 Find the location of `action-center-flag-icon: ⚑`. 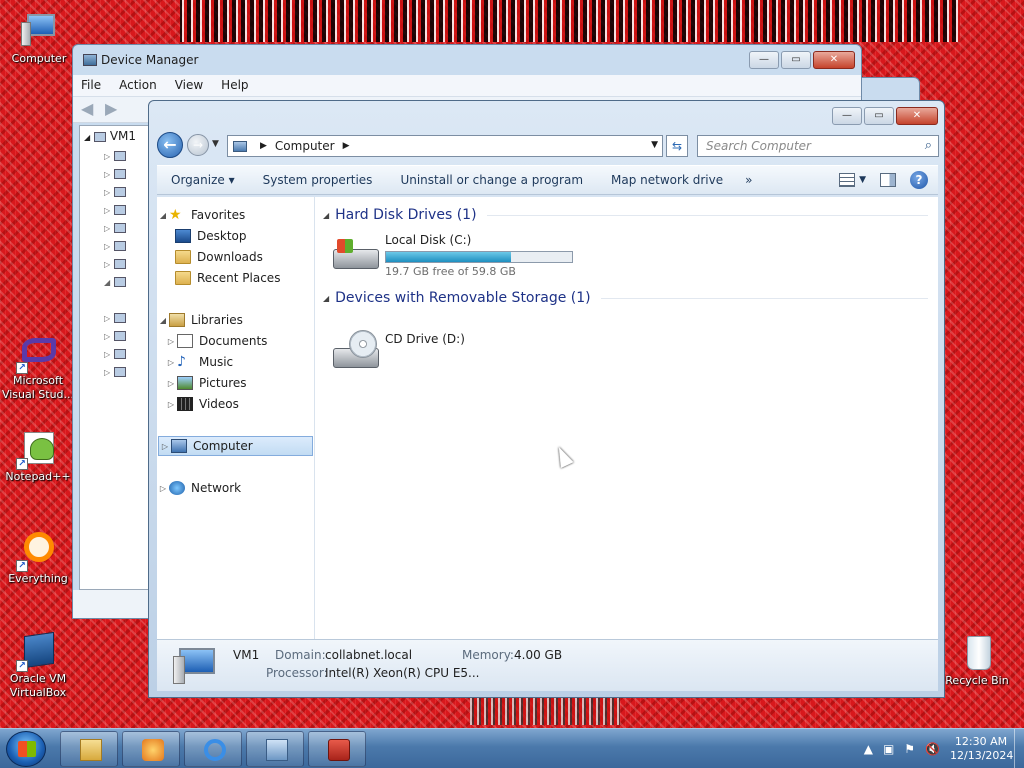

action-center-flag-icon: ⚑ is located at coordinates (909, 749).